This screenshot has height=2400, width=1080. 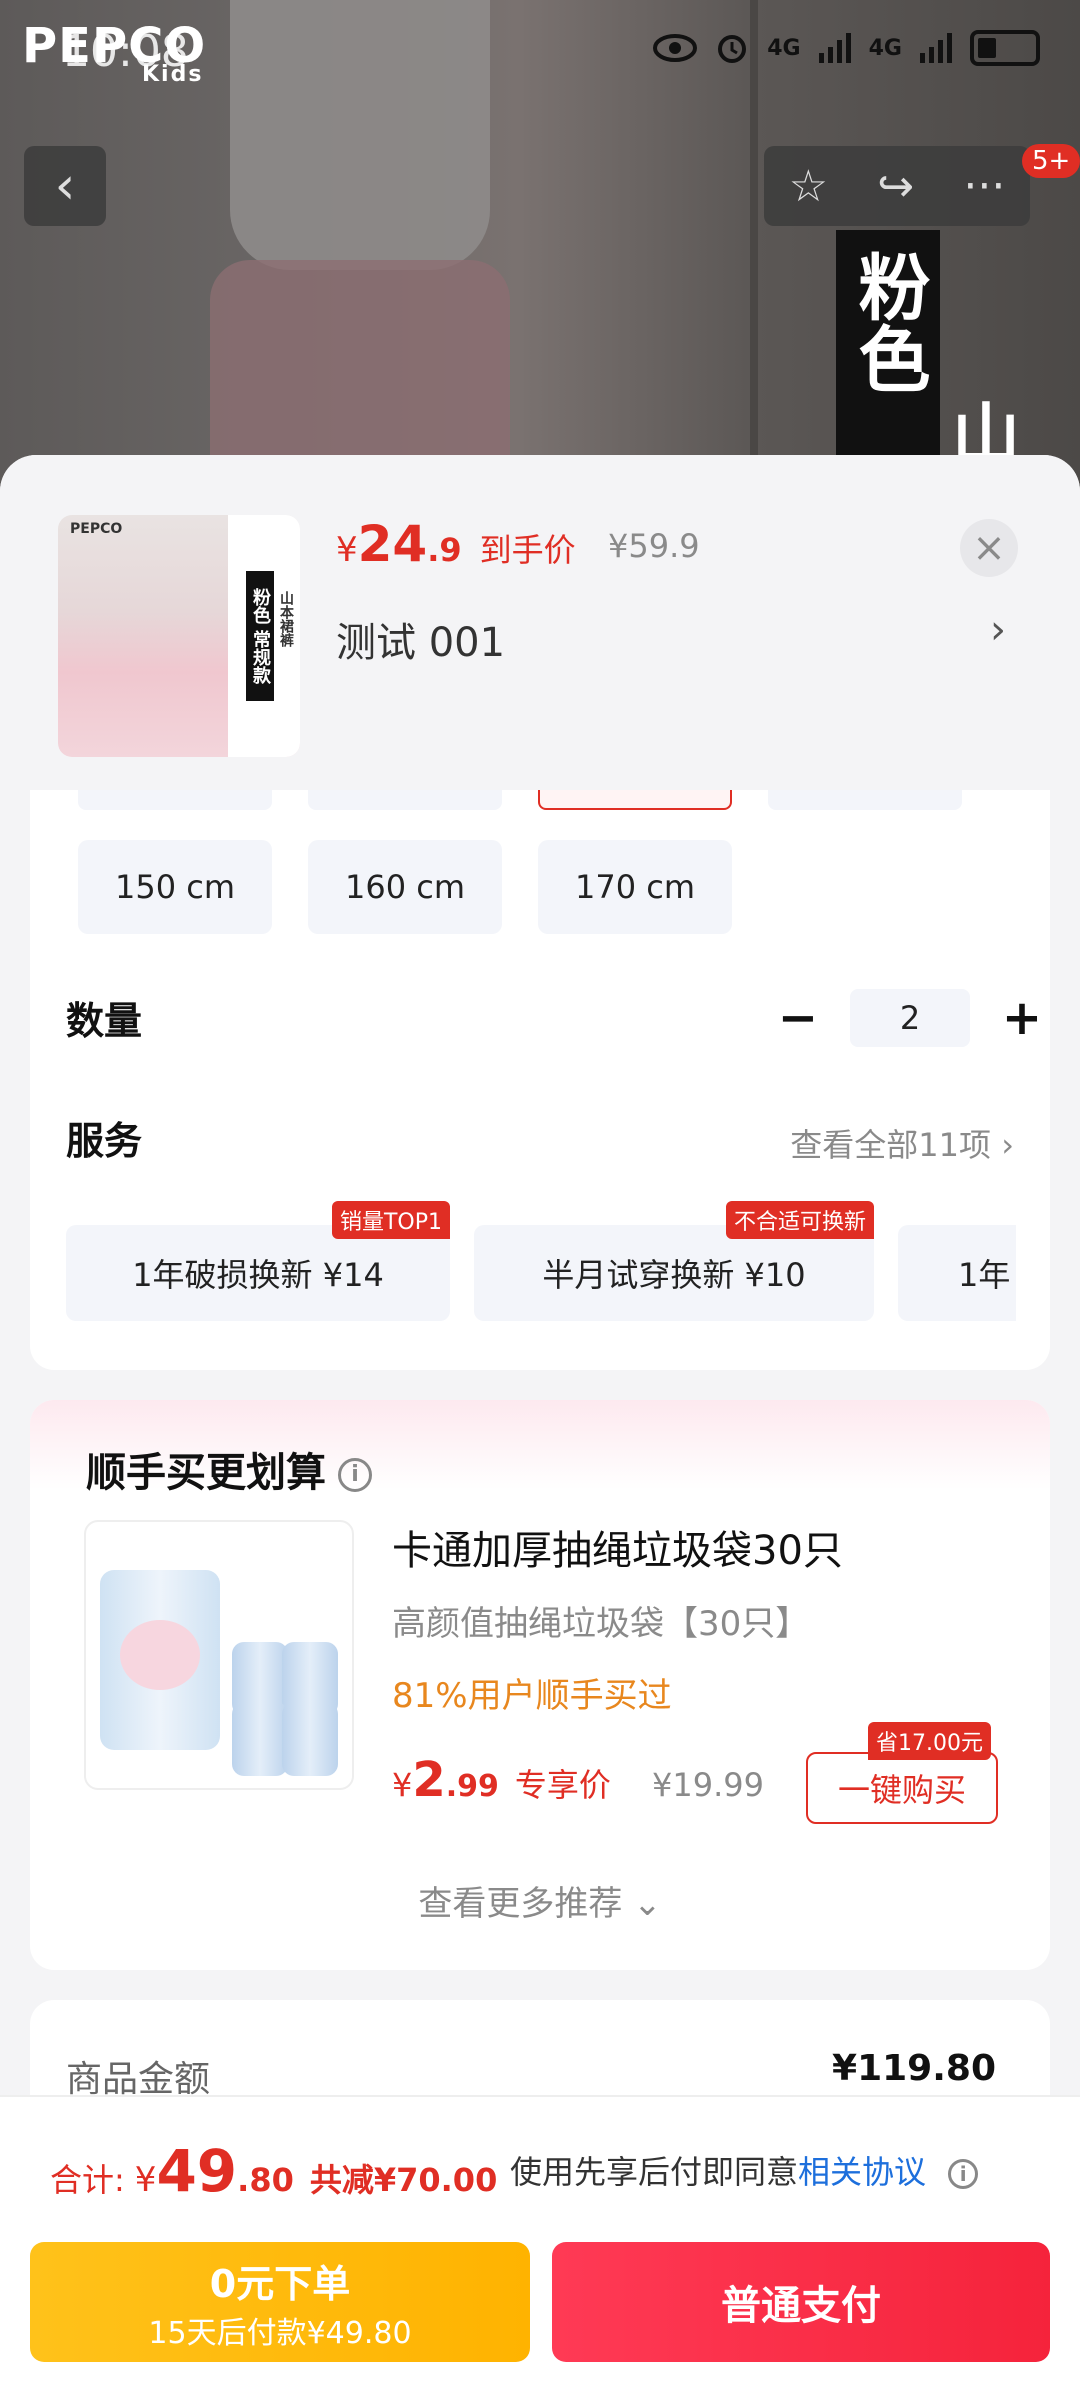 I want to click on service-option-label: 1年, so click(x=984, y=1275).